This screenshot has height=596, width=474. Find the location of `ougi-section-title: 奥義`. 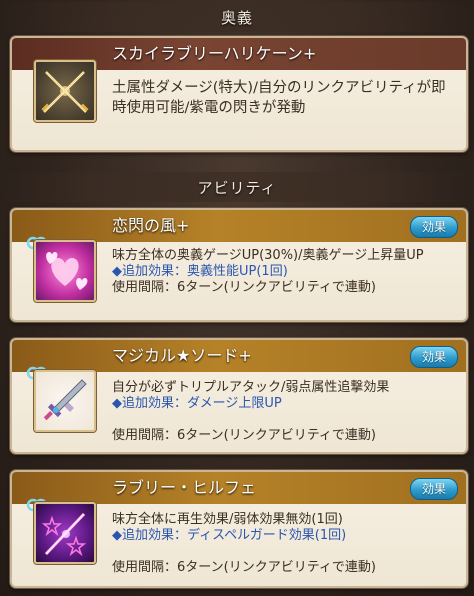

ougi-section-title: 奥義 is located at coordinates (236, 17).